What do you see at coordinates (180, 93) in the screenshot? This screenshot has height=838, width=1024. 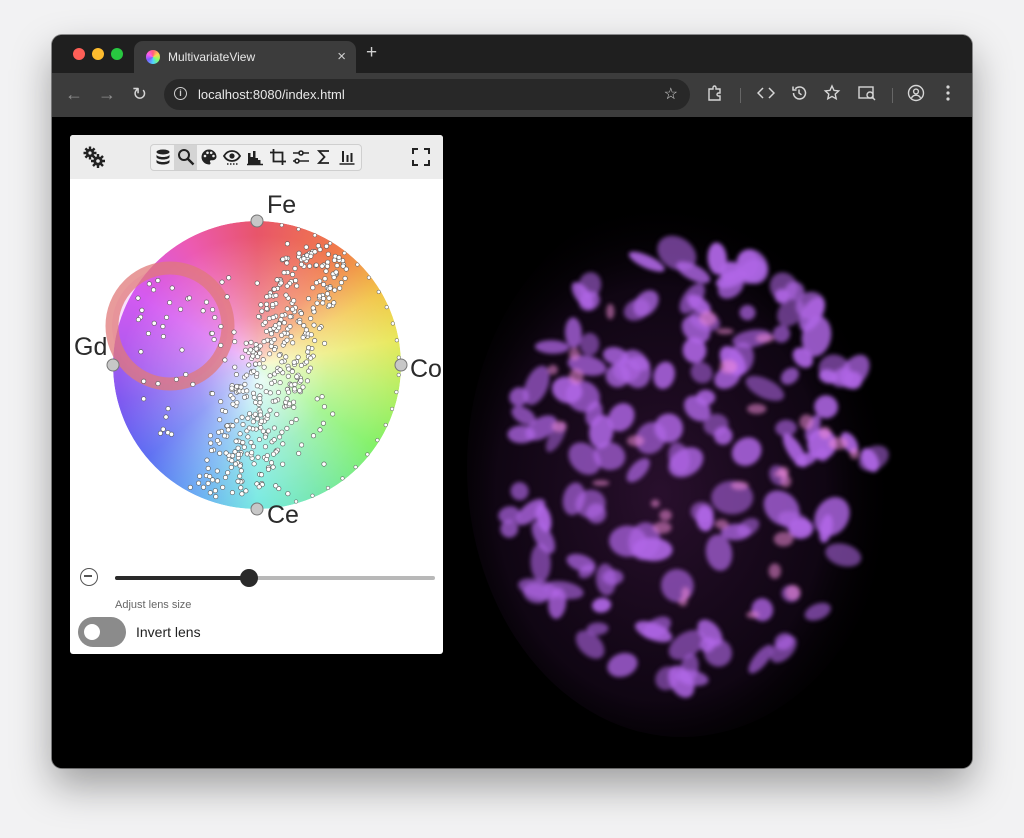 I see `site-info-icon: i` at bounding box center [180, 93].